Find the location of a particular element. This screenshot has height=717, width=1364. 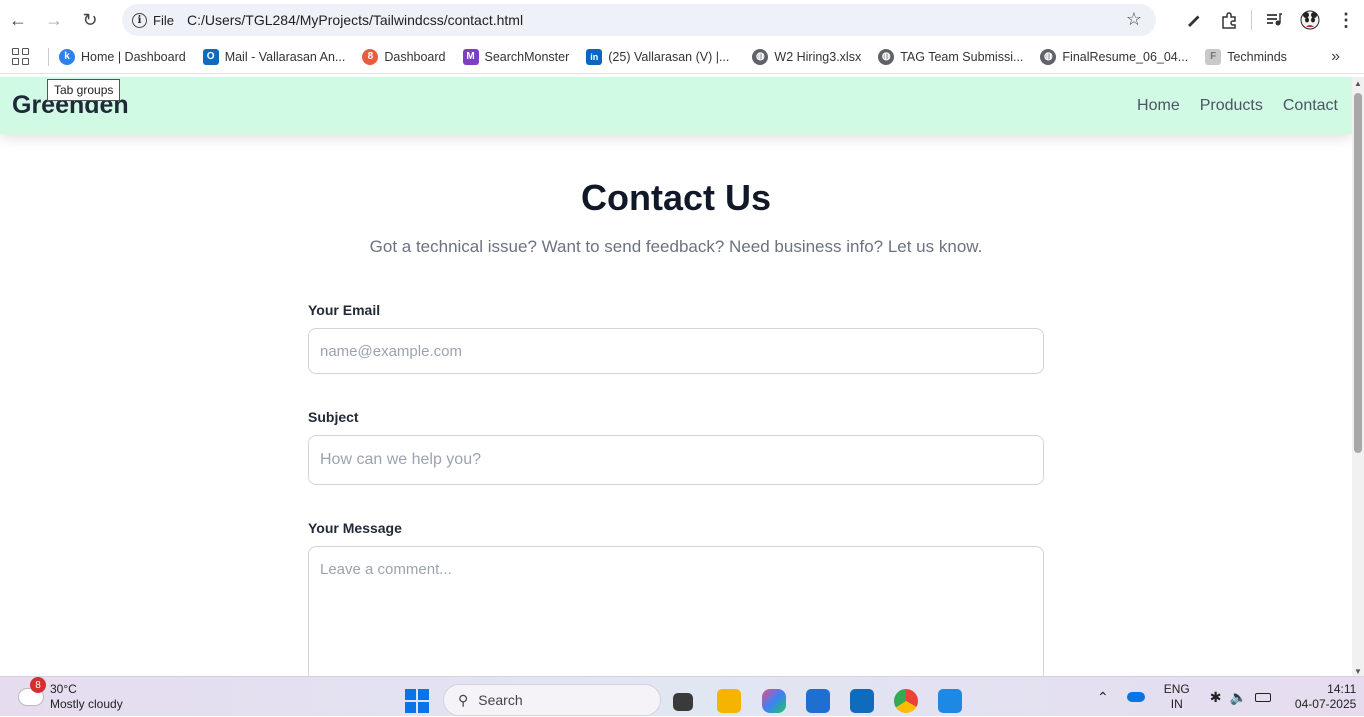

toolbar-divider is located at coordinates (1251, 20).